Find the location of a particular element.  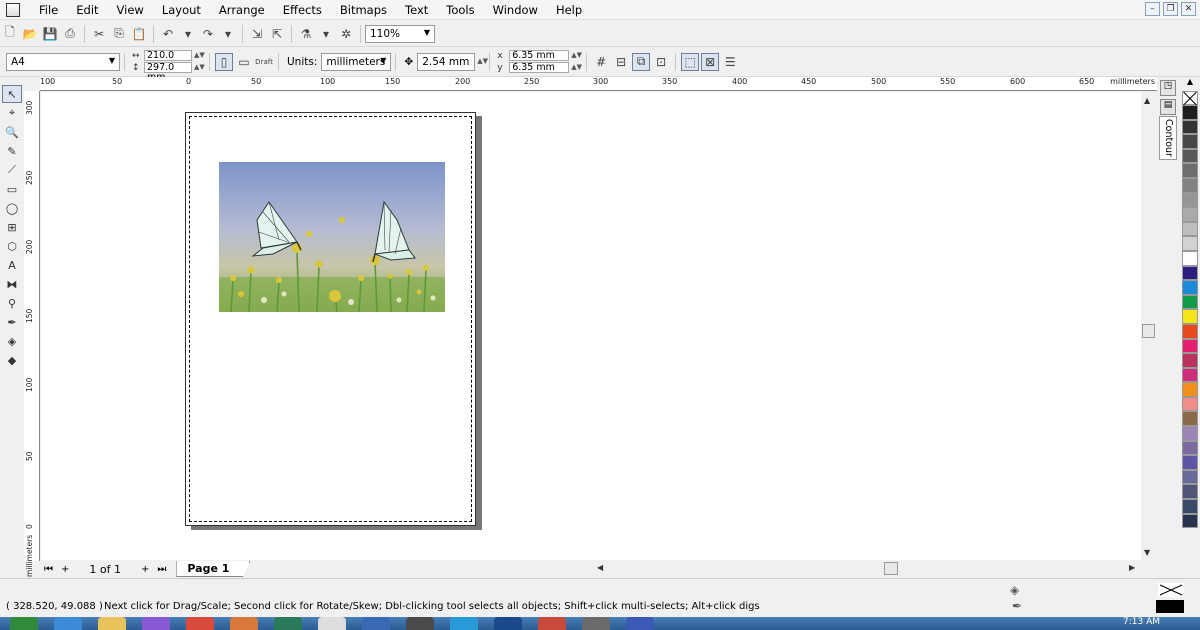

start-button-icon is located at coordinates (24, 623).